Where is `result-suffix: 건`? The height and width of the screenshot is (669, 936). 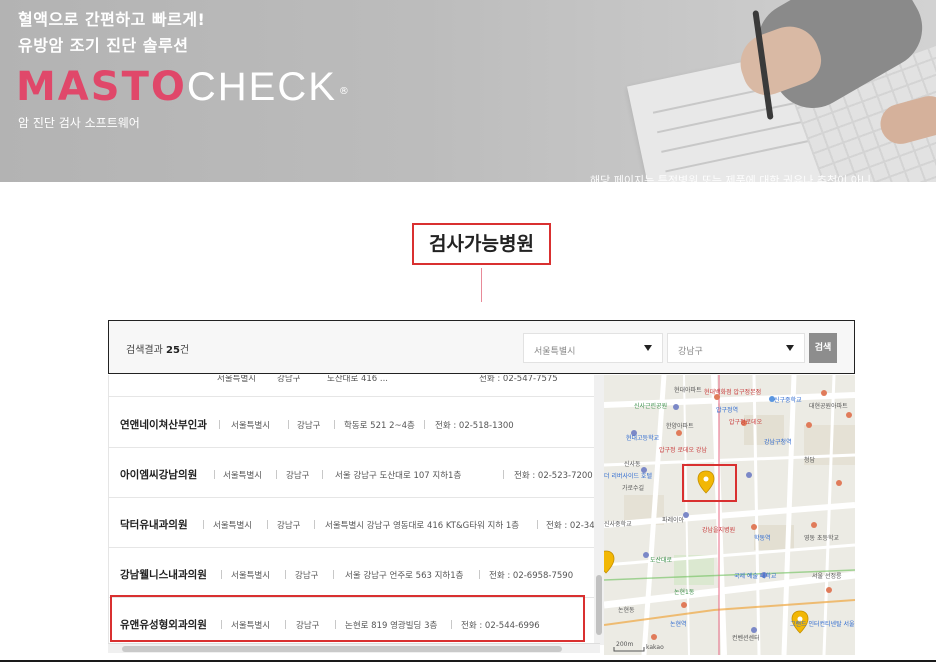
result-suffix: 건 is located at coordinates (184, 350).